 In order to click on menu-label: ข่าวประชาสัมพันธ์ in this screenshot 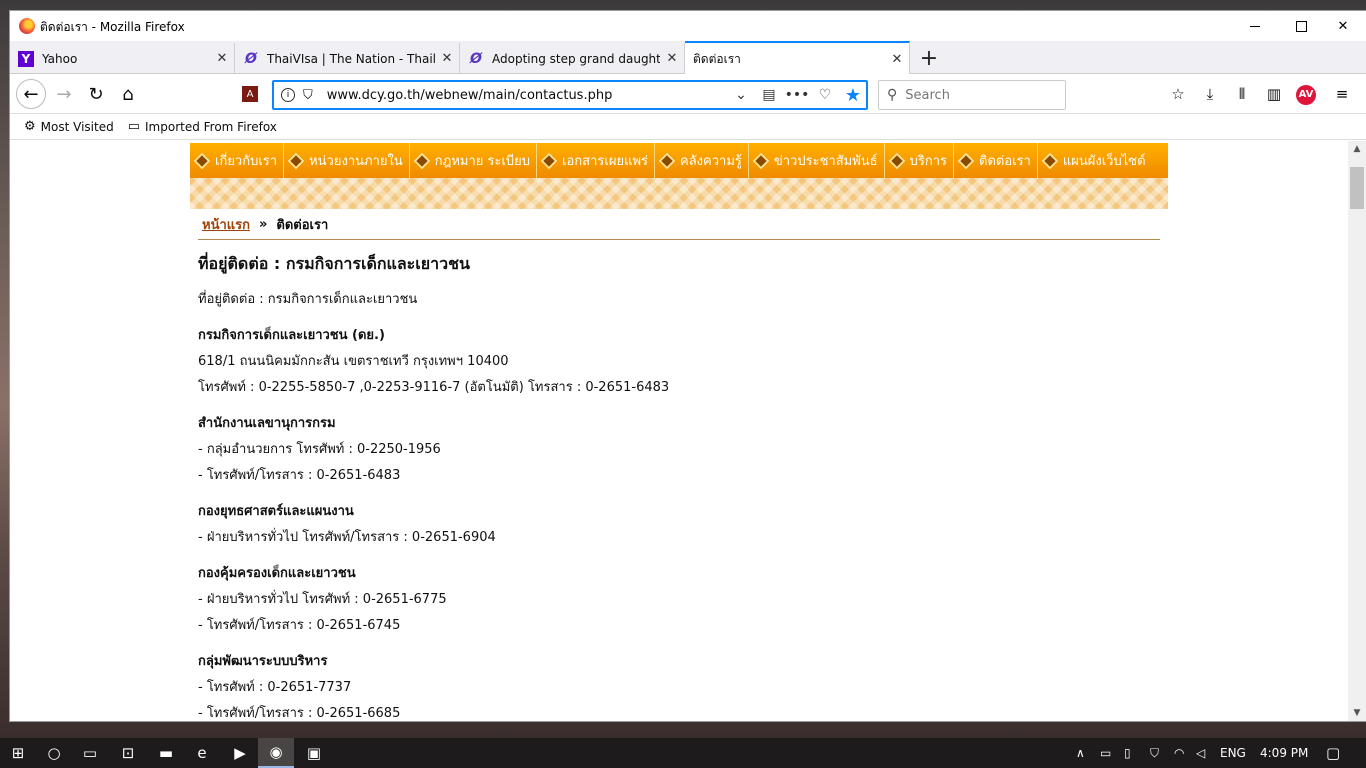, I will do `click(825, 161)`.